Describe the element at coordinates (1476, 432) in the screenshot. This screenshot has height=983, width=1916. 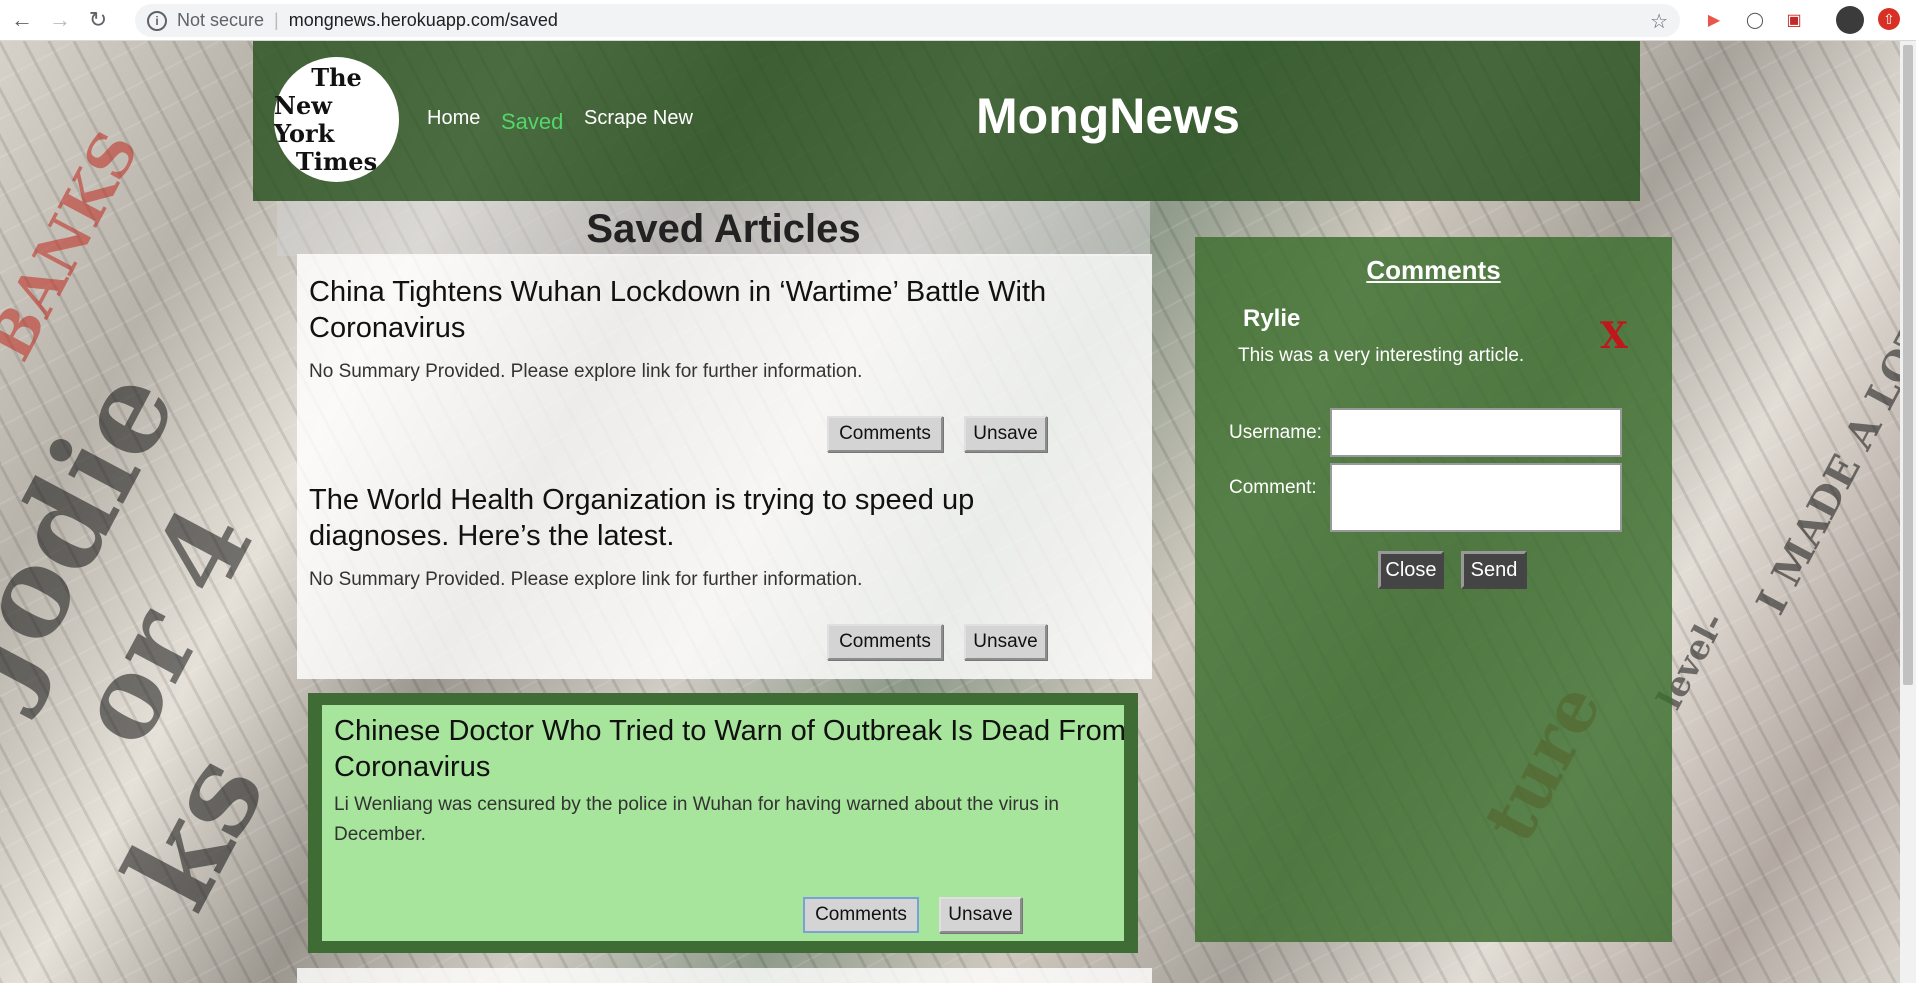
I see `username-input` at that location.